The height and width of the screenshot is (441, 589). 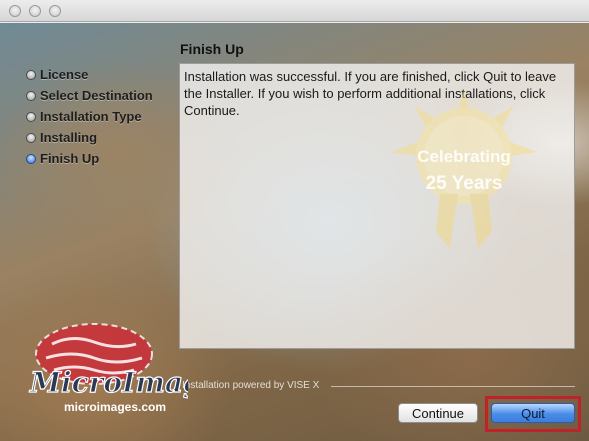 What do you see at coordinates (35, 11) in the screenshot?
I see `minimize-window-icon` at bounding box center [35, 11].